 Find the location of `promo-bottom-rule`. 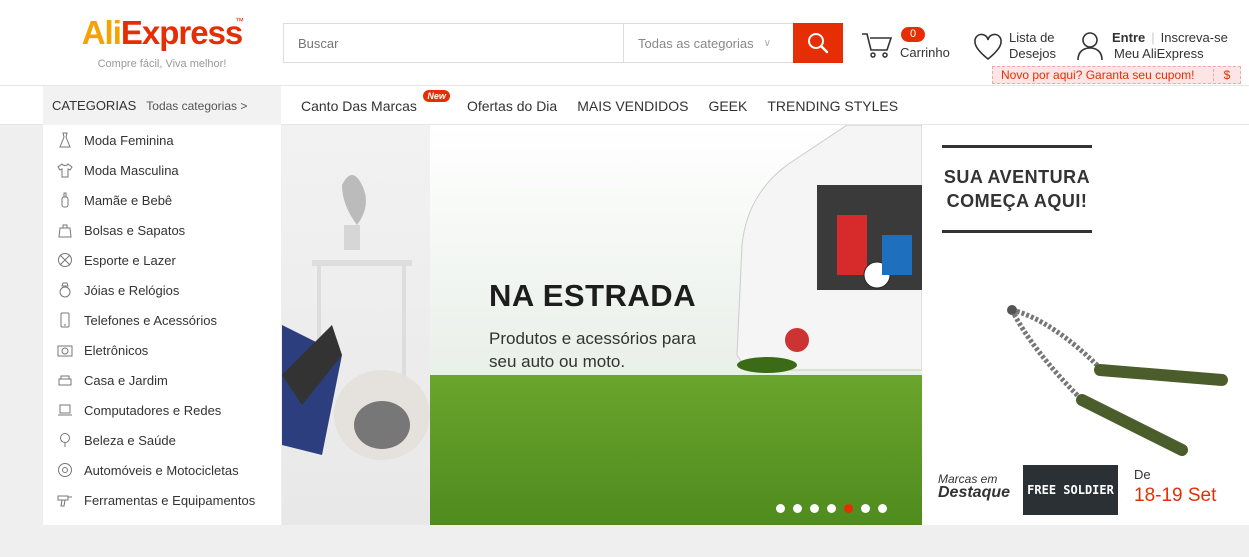

promo-bottom-rule is located at coordinates (1017, 231).